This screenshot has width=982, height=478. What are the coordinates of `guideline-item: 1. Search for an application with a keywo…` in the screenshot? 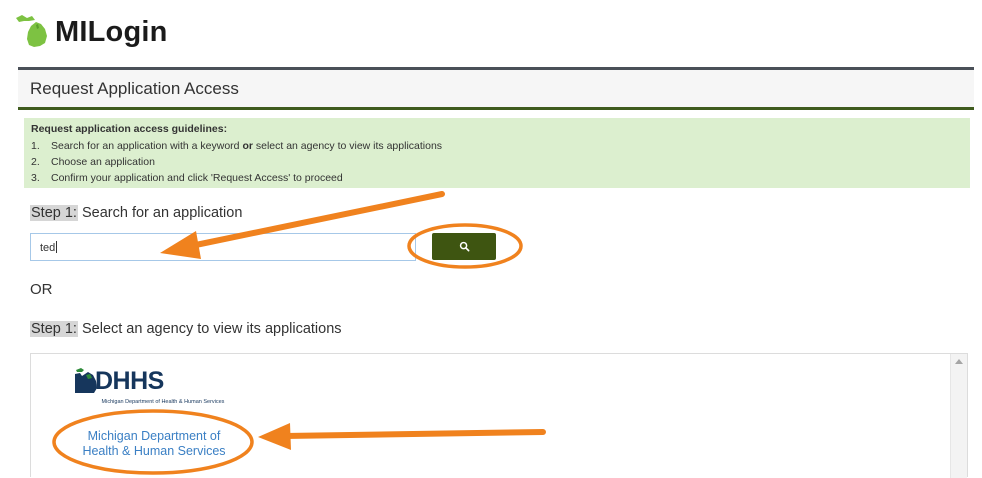 It's located at (233, 146).